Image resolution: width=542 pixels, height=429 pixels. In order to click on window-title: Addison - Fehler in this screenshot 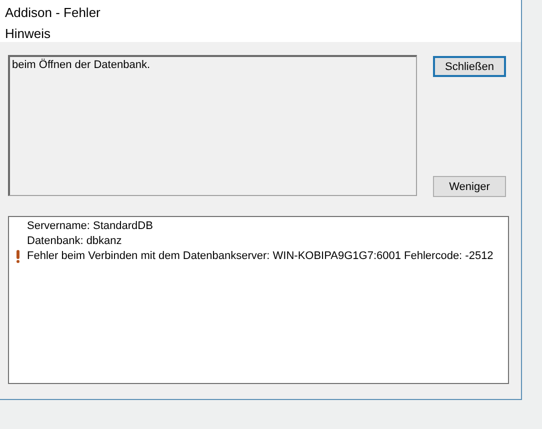, I will do `click(52, 12)`.